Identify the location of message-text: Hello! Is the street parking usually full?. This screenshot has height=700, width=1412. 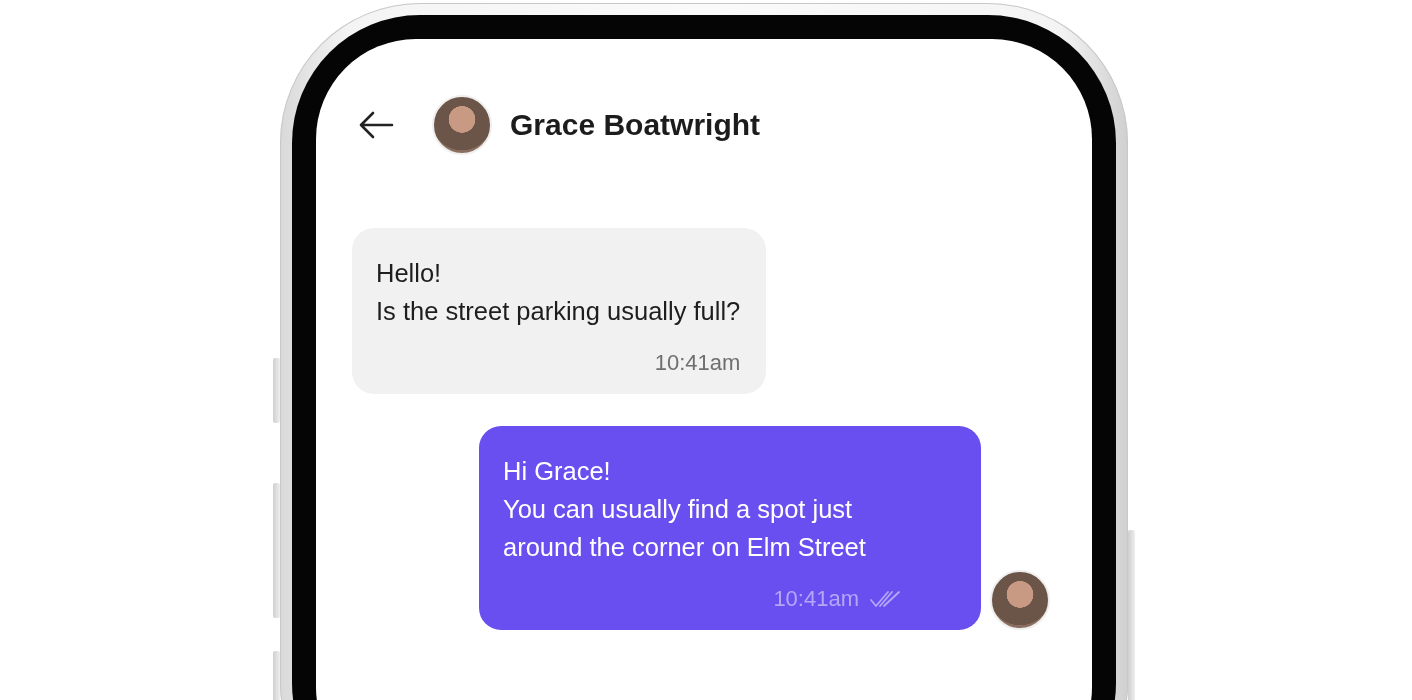
(558, 292).